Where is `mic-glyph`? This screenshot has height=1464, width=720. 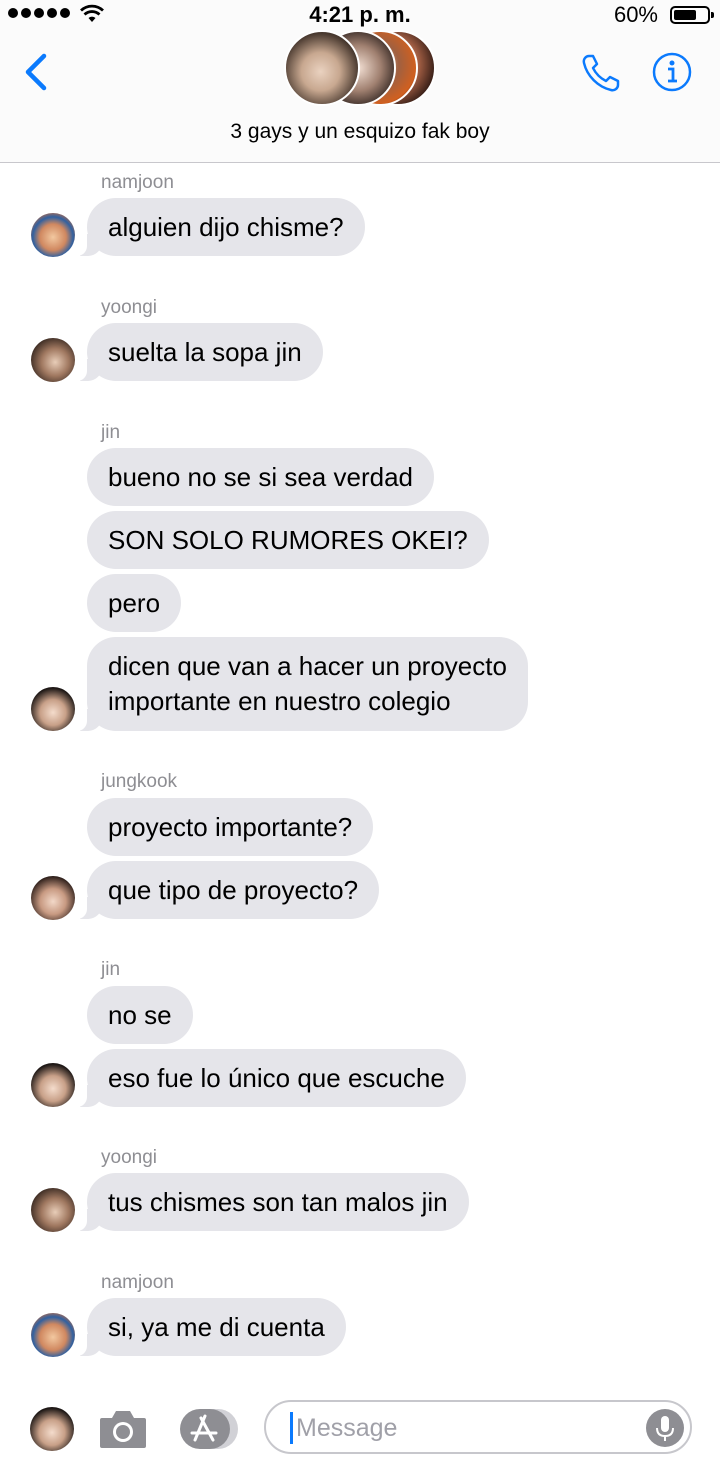 mic-glyph is located at coordinates (665, 1428).